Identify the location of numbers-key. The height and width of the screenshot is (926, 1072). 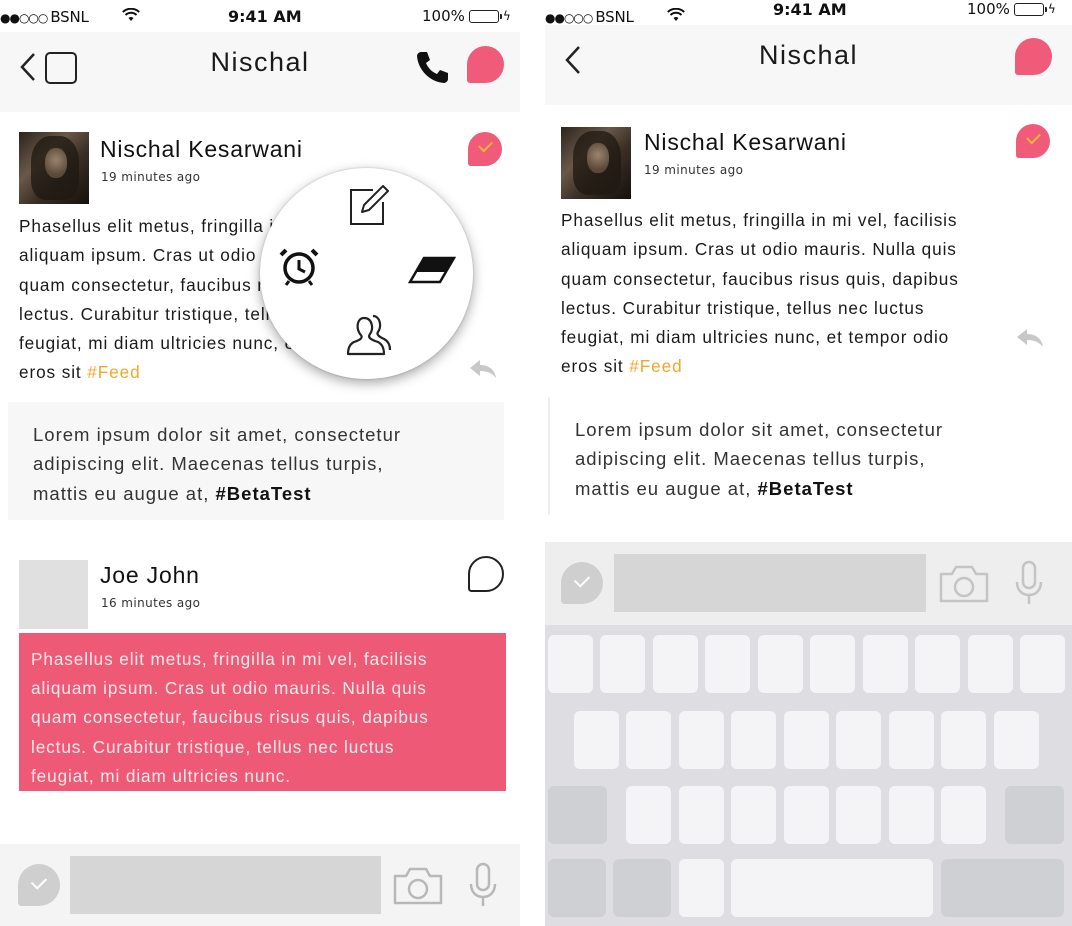
(577, 888).